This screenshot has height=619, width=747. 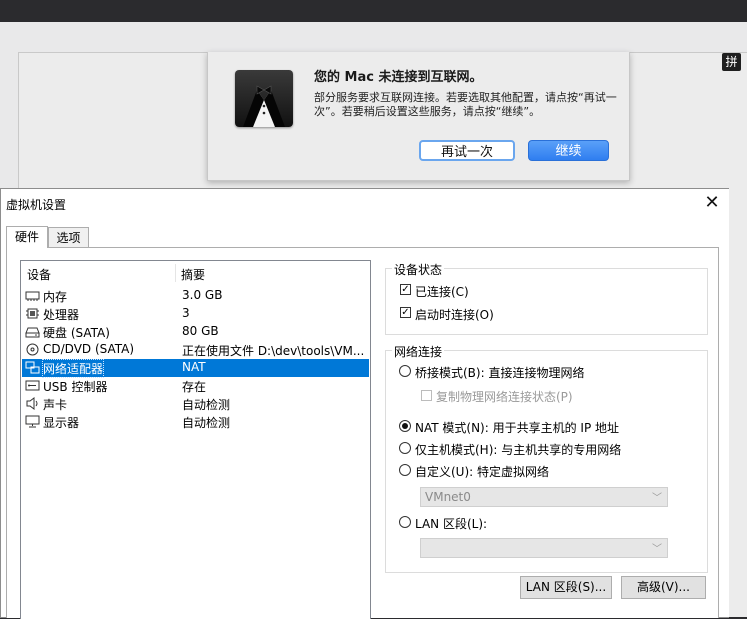 I want to click on cd-icon, so click(x=32, y=349).